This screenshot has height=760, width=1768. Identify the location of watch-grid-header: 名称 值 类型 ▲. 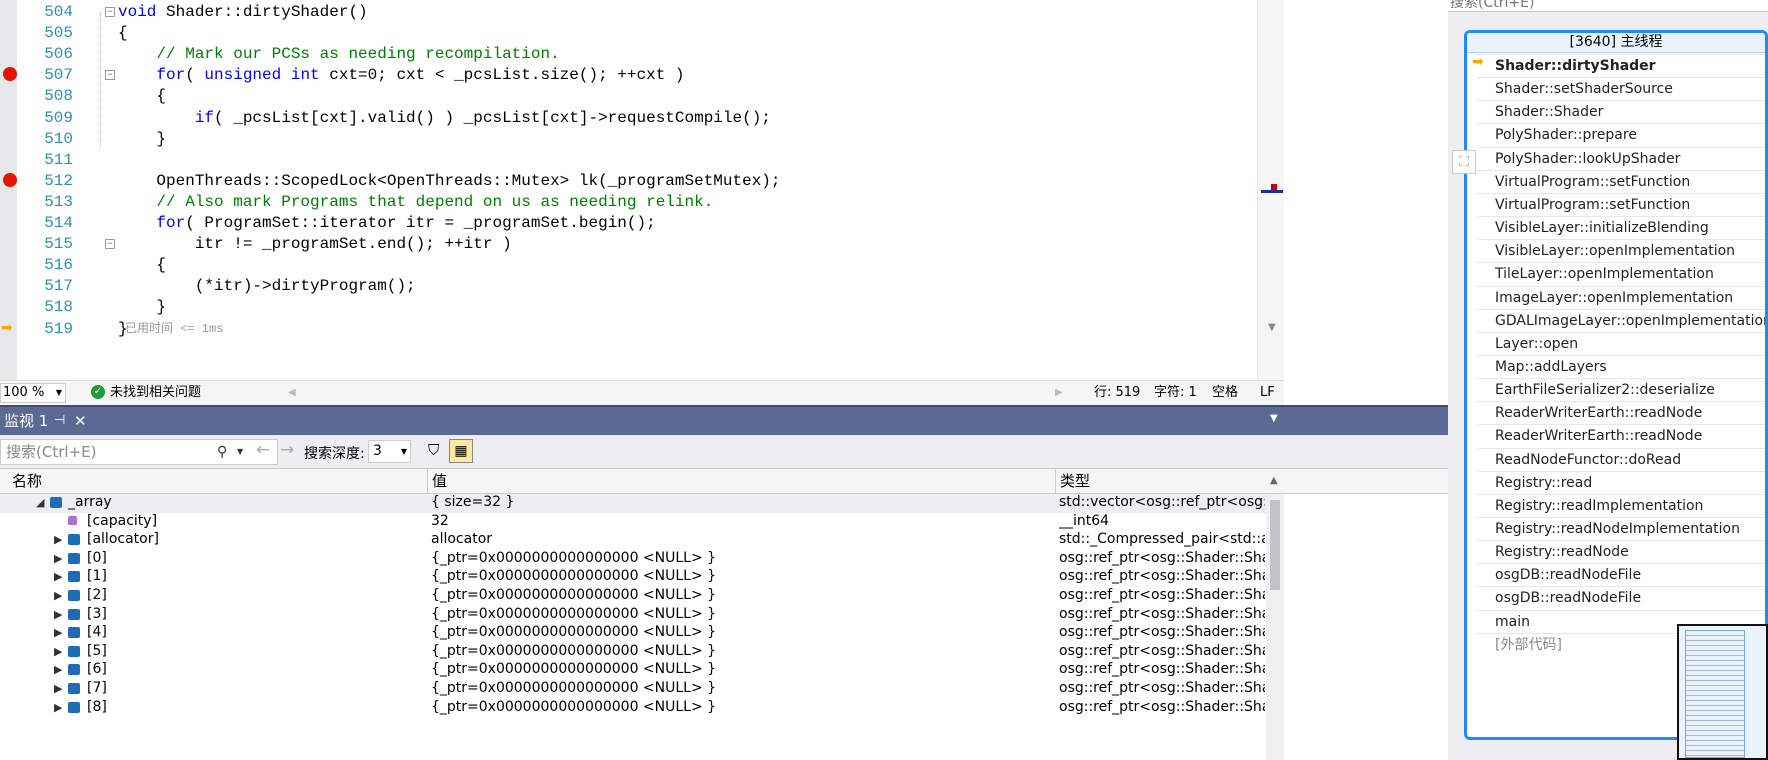
(724, 481).